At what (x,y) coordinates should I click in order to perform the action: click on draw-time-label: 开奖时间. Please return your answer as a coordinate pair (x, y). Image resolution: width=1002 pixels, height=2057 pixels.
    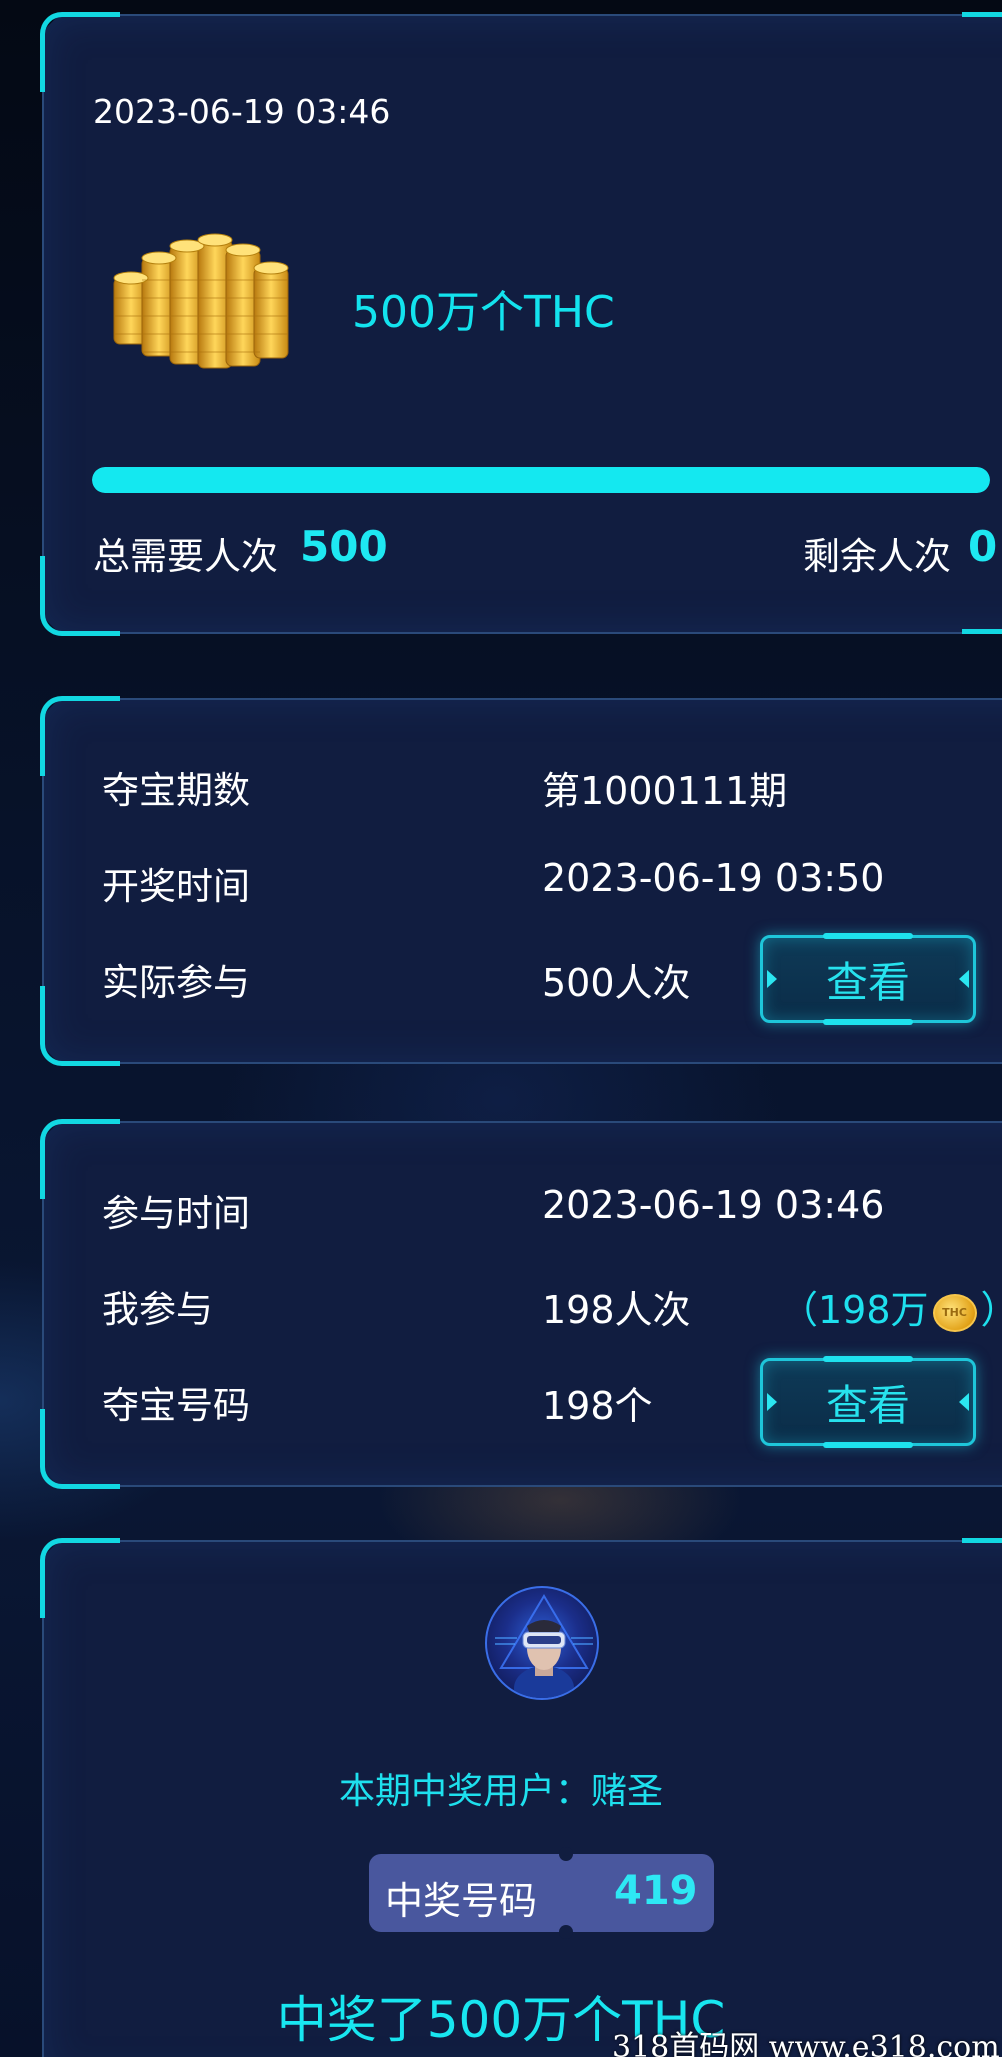
    Looking at the image, I should click on (176, 886).